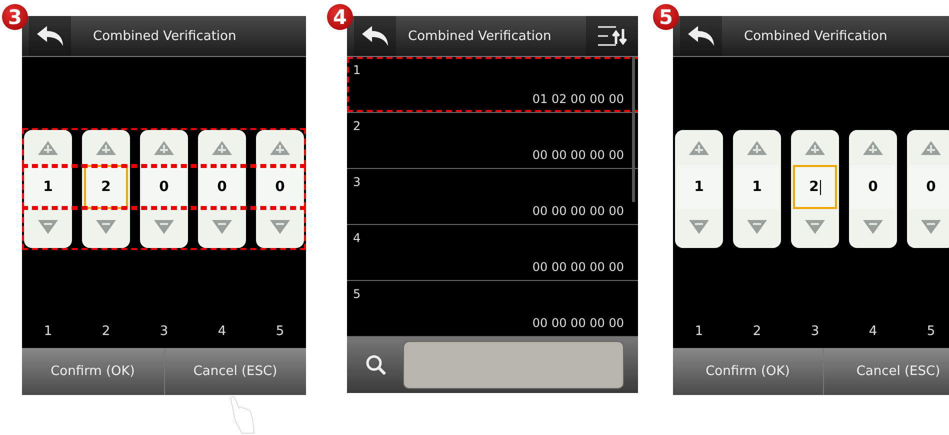 This screenshot has height=435, width=949. I want to click on row-number: 2, so click(357, 126).